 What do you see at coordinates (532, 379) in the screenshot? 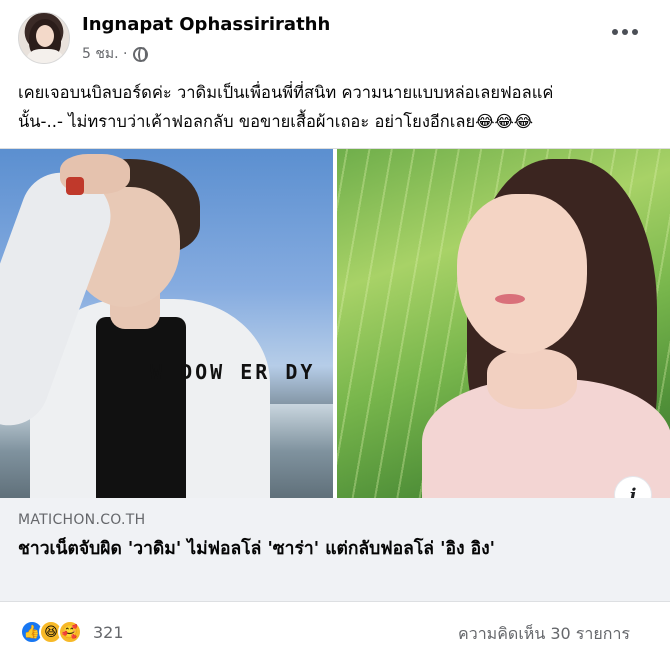
I see `shoulder` at bounding box center [532, 379].